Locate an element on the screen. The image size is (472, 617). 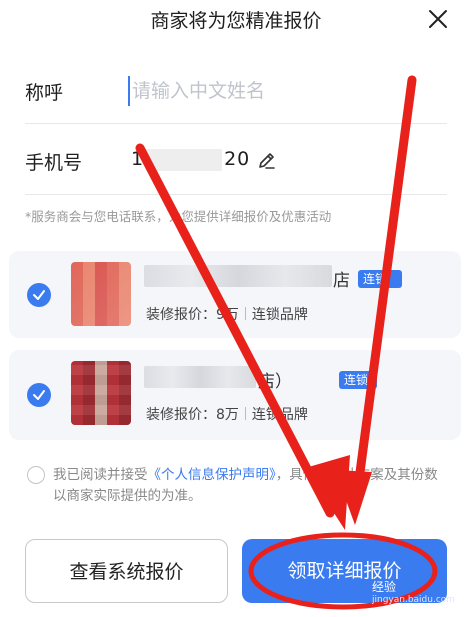
merchant-meta: 装修报价：9万 连锁品牌 is located at coordinates (227, 314).